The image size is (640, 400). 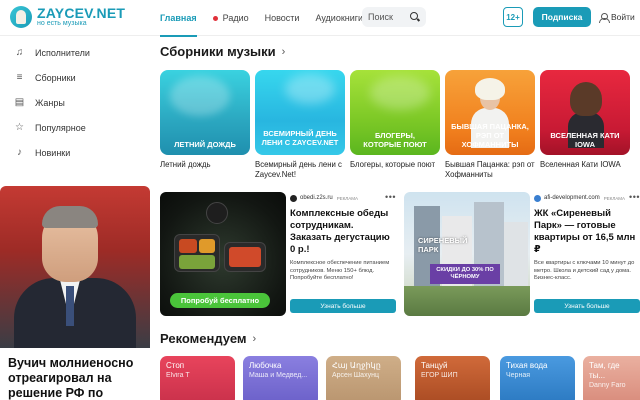 What do you see at coordinates (298, 169) in the screenshot?
I see `collection-name: Всемирный день лени с Zaycev.Net!` at bounding box center [298, 169].